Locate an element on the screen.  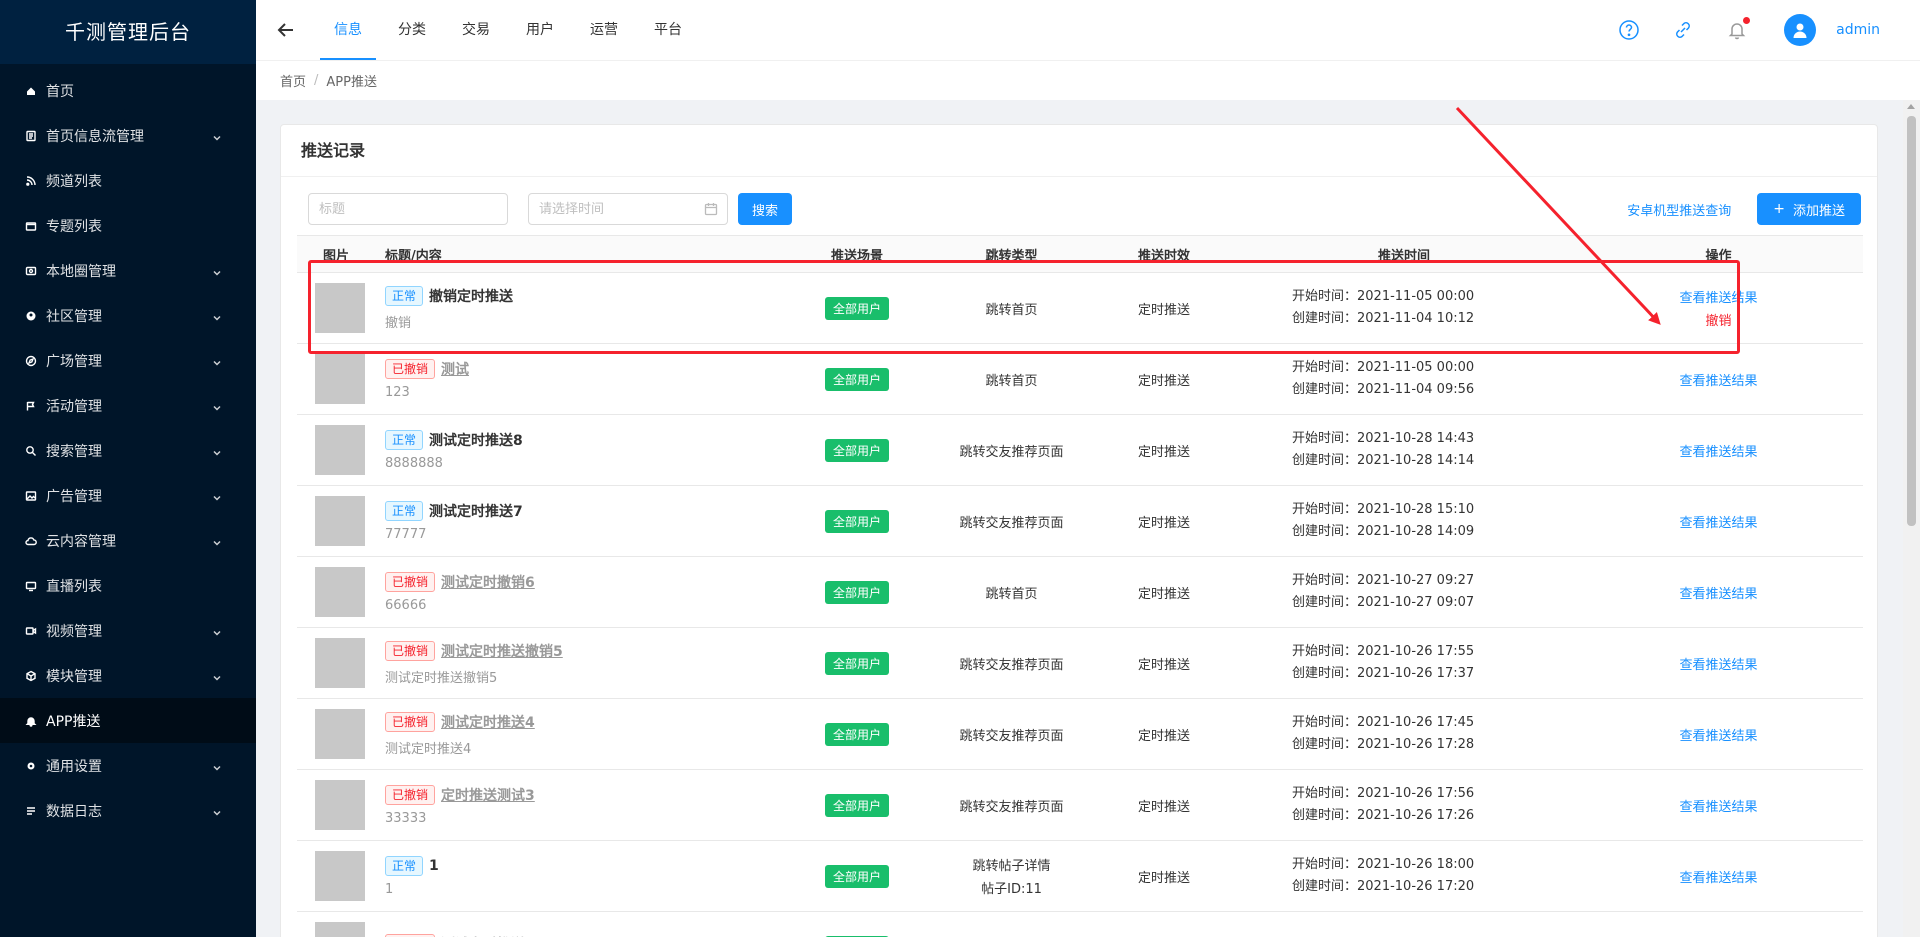
folder-icon is located at coordinates (31, 226).